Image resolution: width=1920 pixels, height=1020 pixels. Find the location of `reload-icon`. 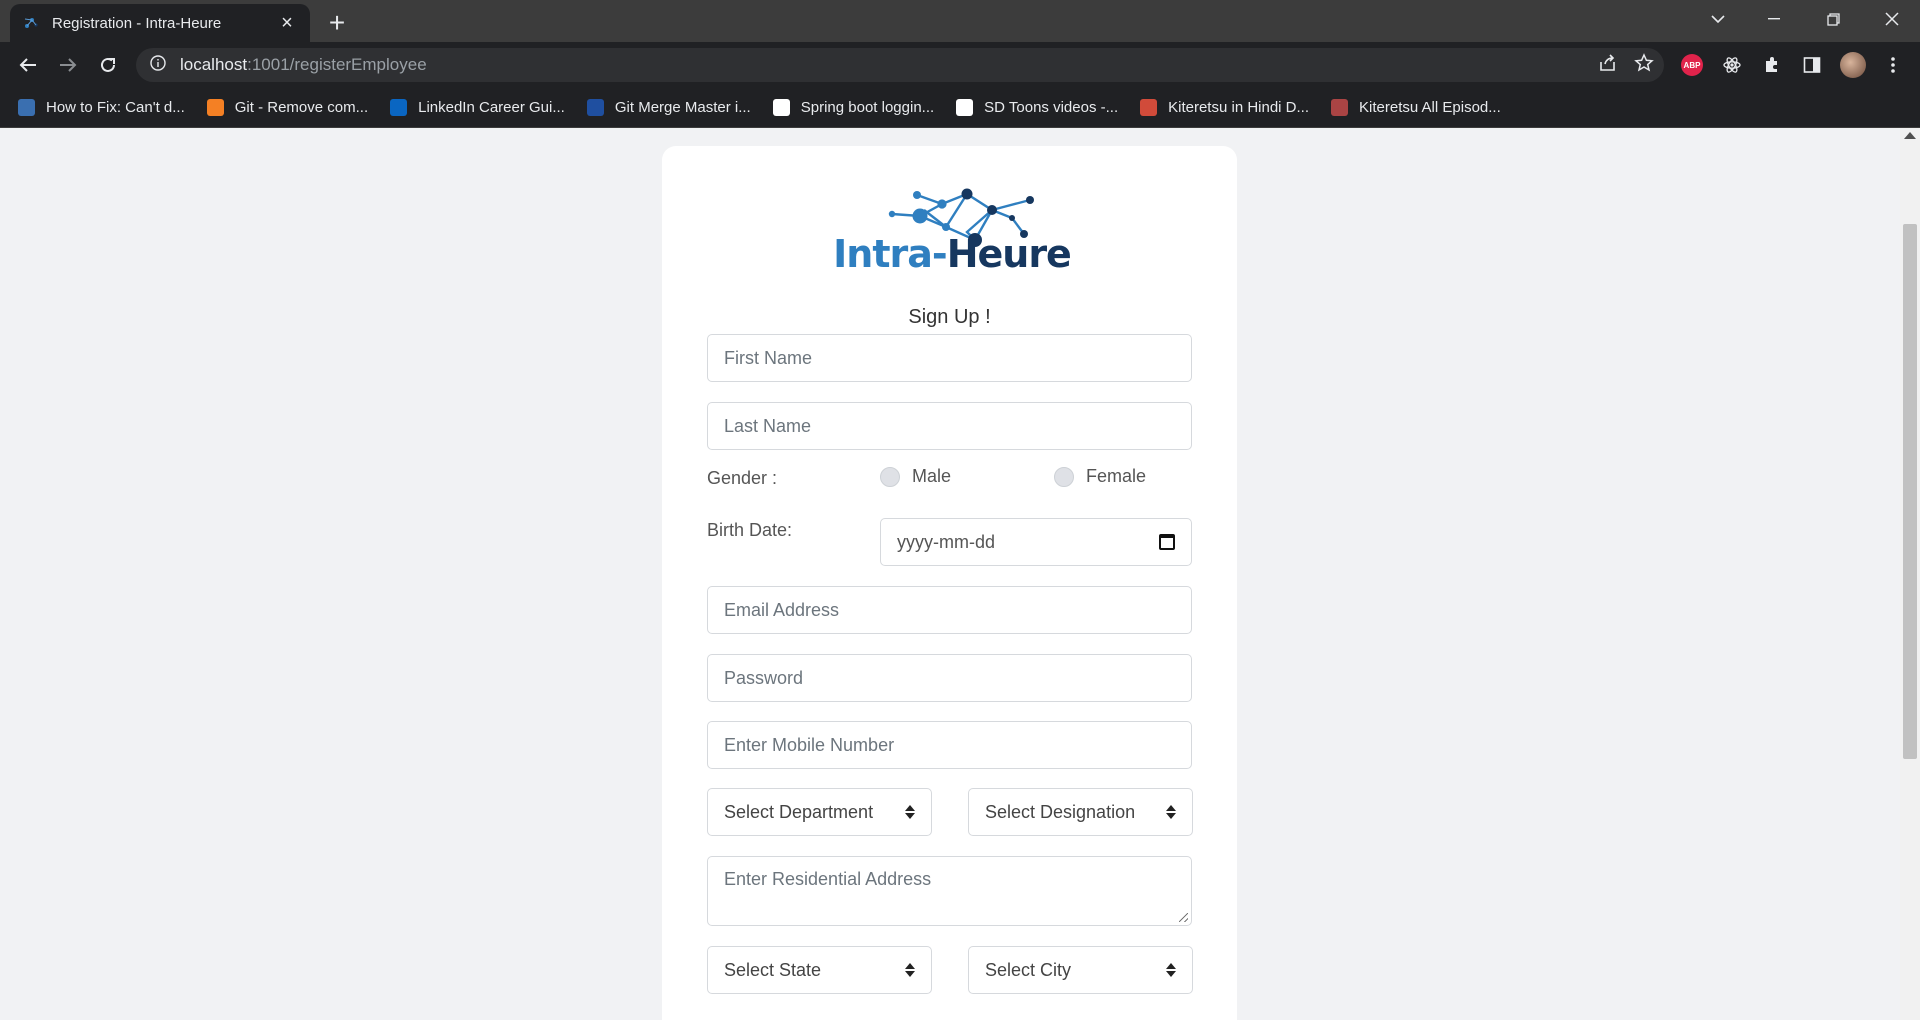

reload-icon is located at coordinates (108, 65).